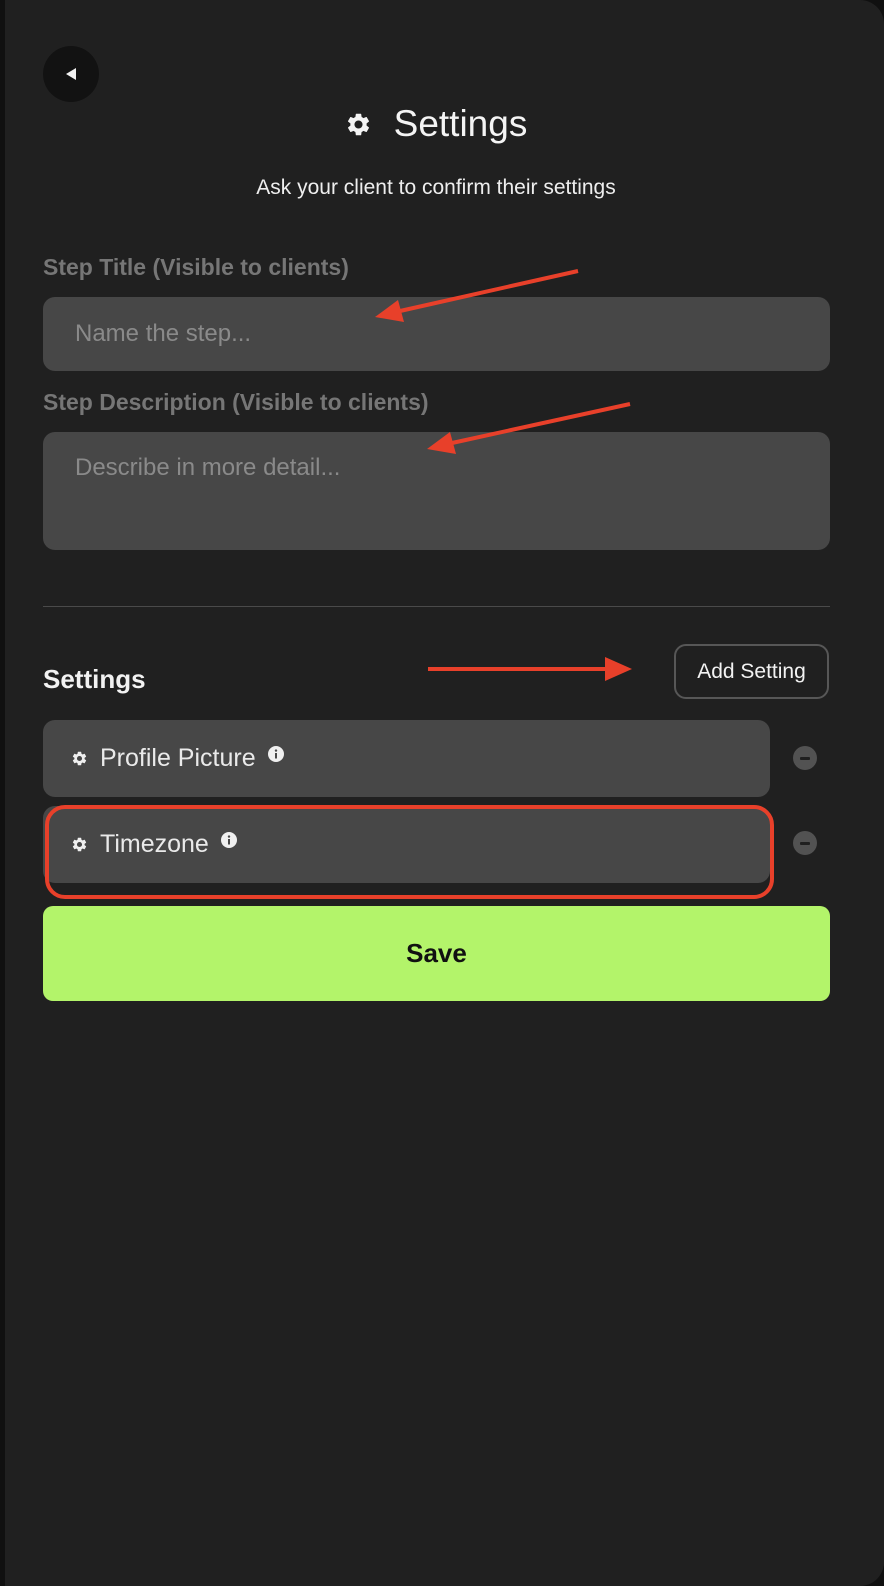  Describe the element at coordinates (236, 402) in the screenshot. I see `step-description-label: Step Description (Visible to clients)` at that location.